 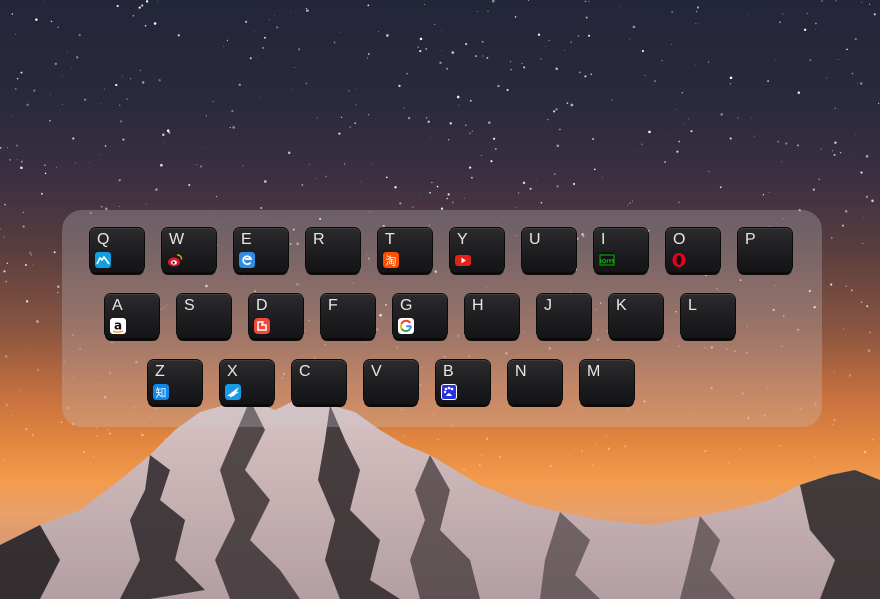 What do you see at coordinates (175, 382) in the screenshot?
I see `key-z: Z知` at bounding box center [175, 382].